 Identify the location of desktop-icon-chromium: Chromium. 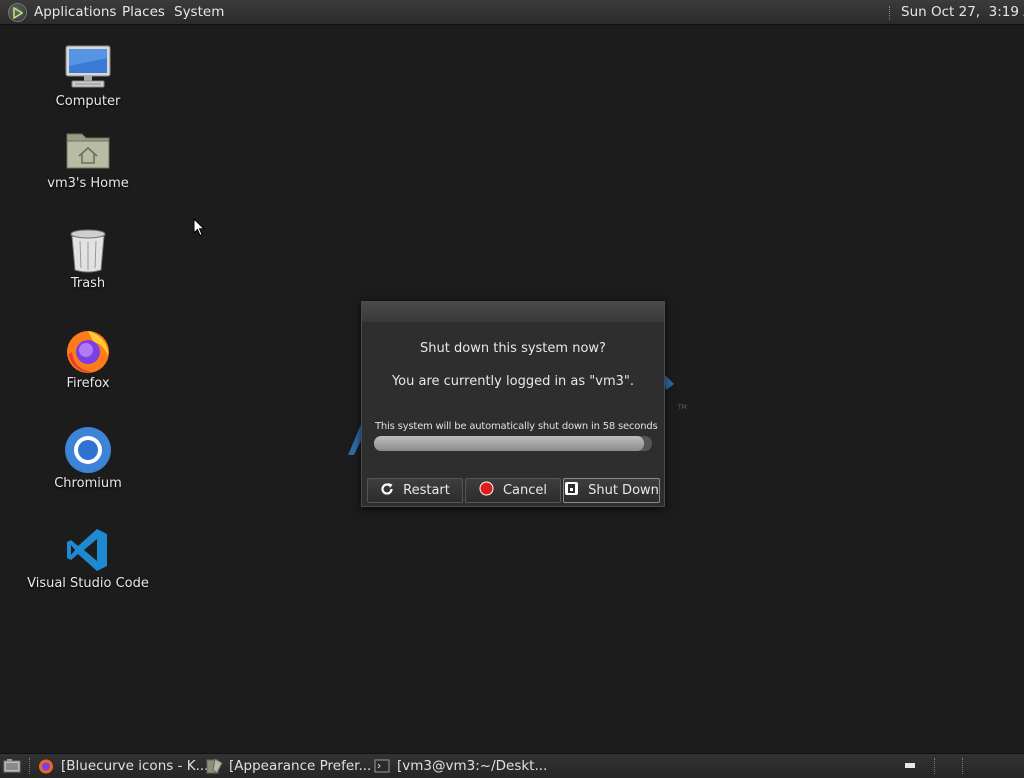
(88, 458).